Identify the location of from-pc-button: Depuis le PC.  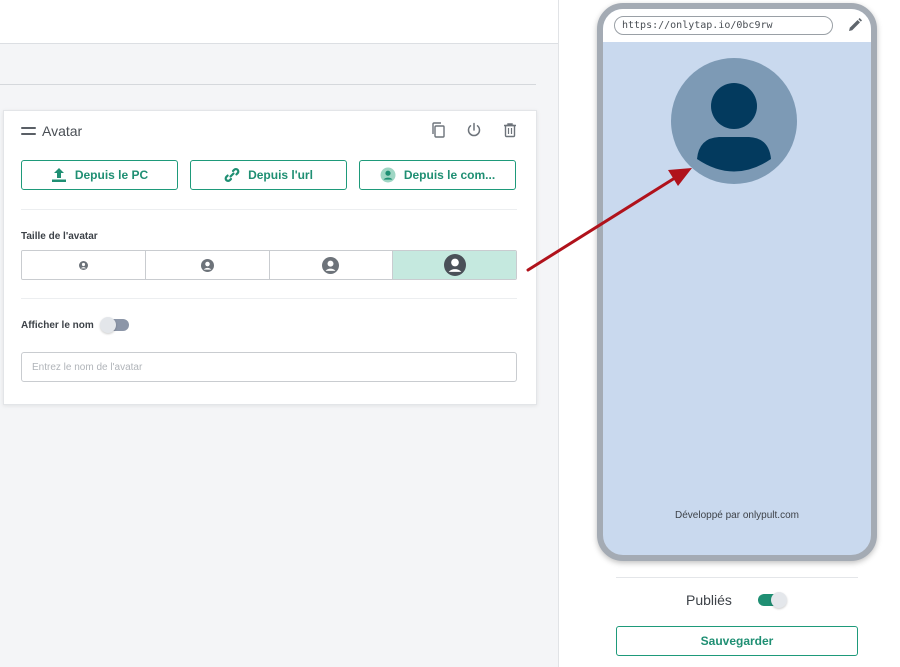
(99, 175).